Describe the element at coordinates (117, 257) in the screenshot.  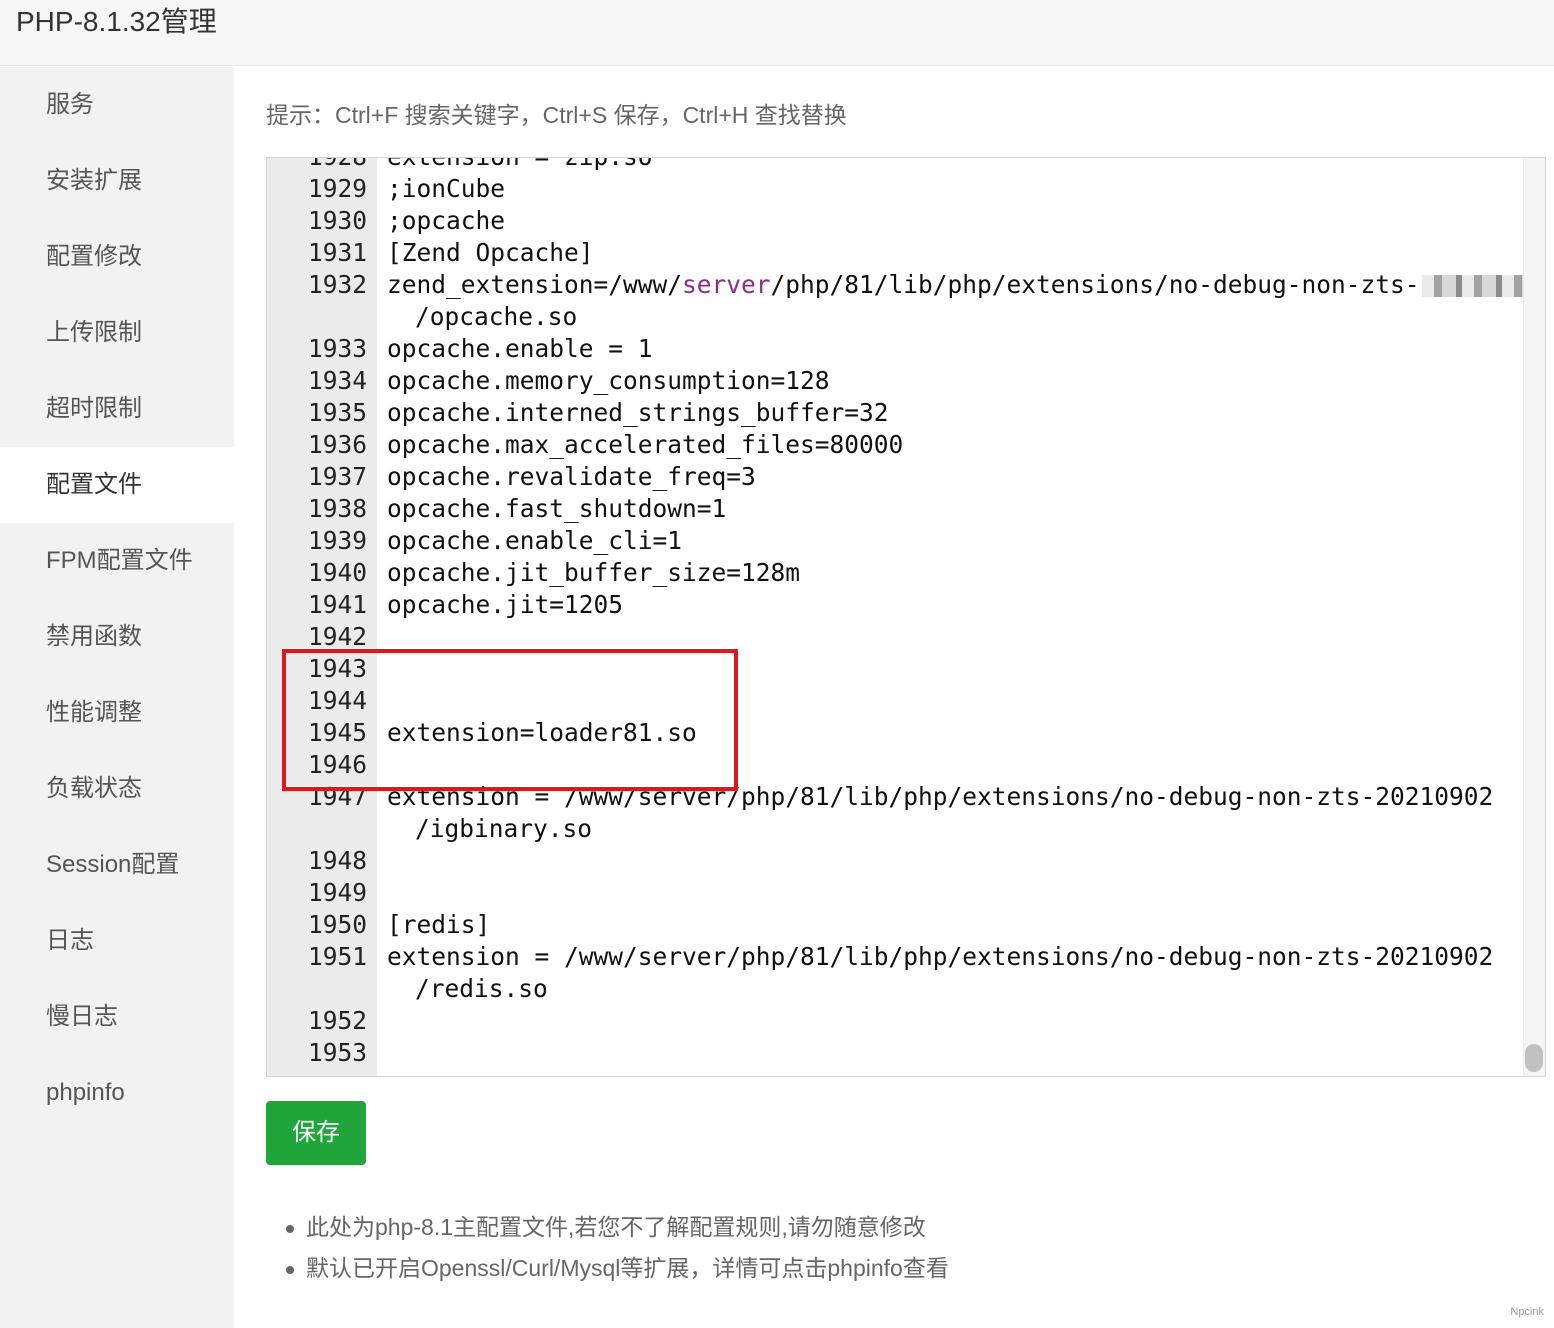
I see `sidebar-item-config-edit: 配置修改` at that location.